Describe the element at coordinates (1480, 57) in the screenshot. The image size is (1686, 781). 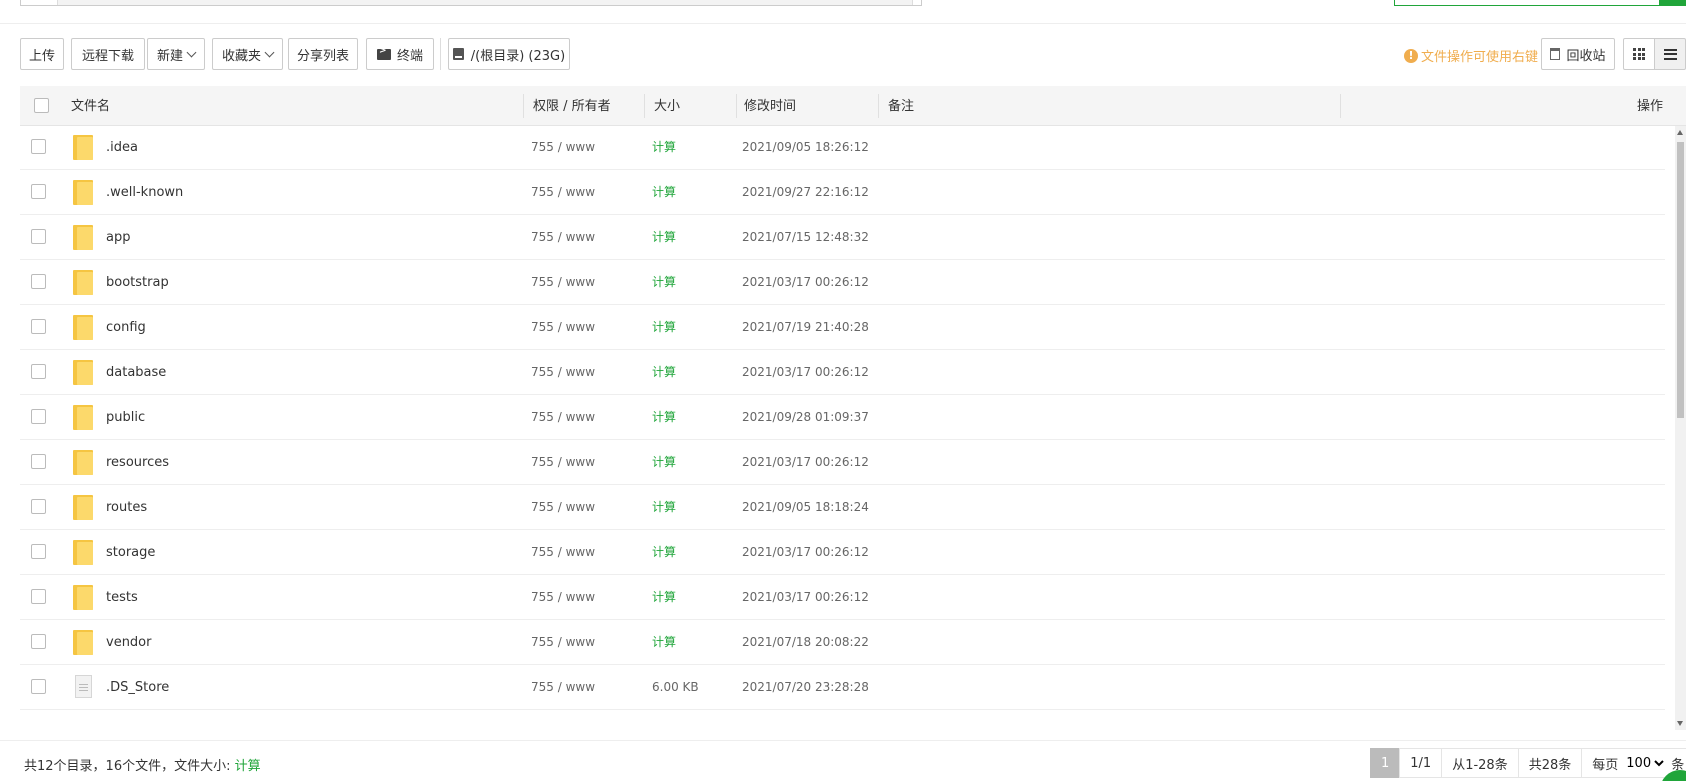
I see `hint-label: 文件操作可使用右键` at that location.